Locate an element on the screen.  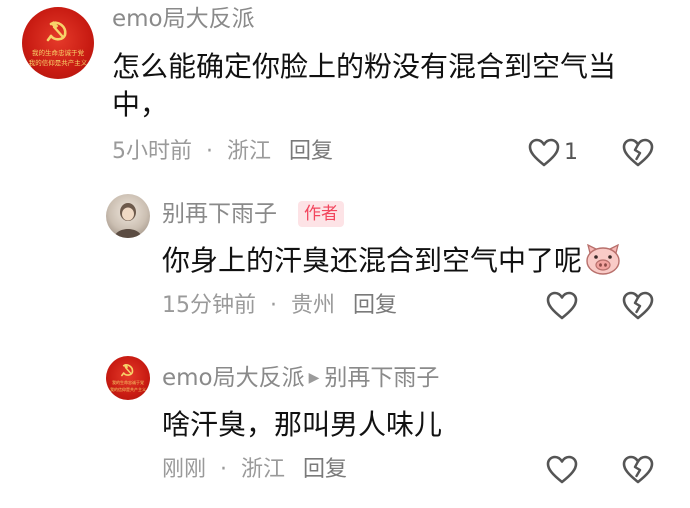
comment-meta: 15分钟前 · 贵州 回复 is located at coordinates (279, 306).